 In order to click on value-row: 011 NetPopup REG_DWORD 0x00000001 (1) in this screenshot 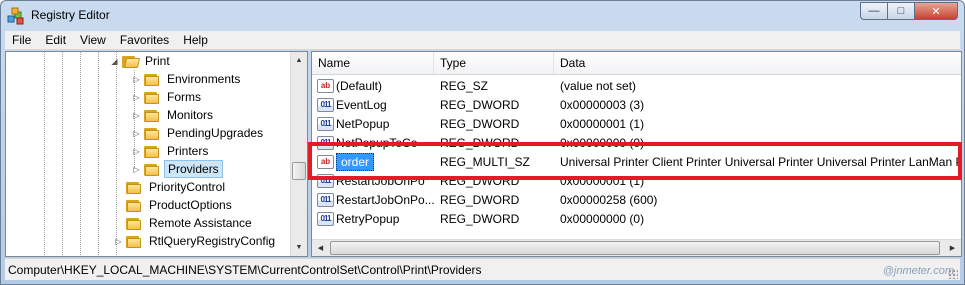, I will do `click(636, 124)`.